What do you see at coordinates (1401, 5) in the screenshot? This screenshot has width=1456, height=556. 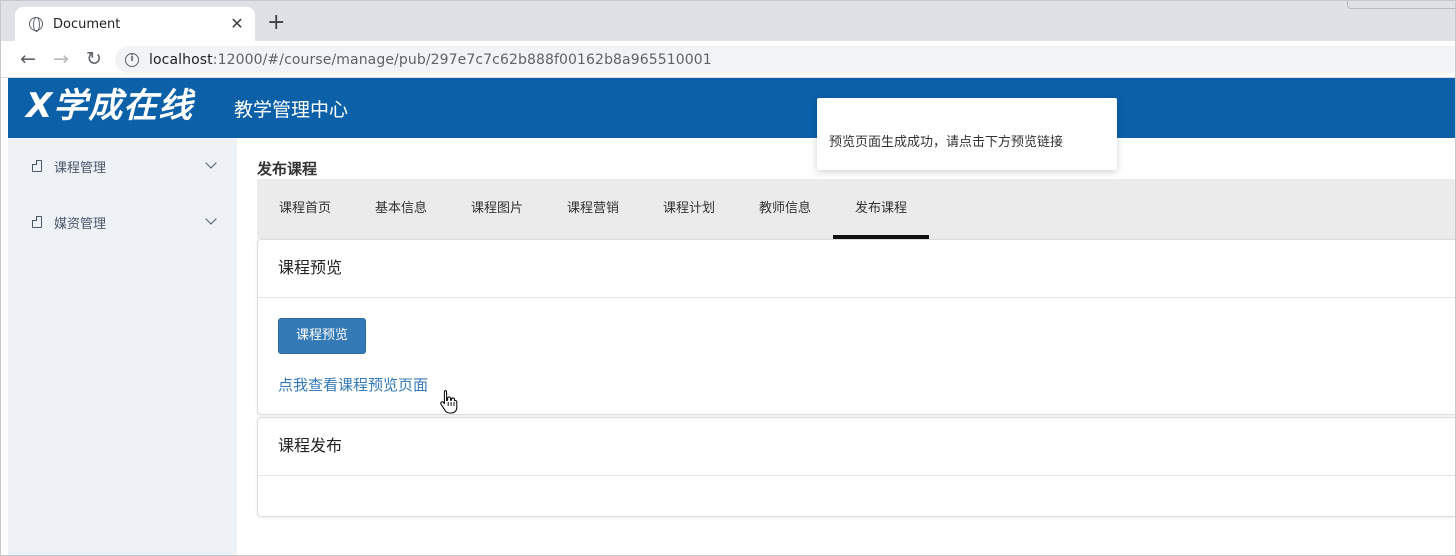 I see `window-controls-area` at bounding box center [1401, 5].